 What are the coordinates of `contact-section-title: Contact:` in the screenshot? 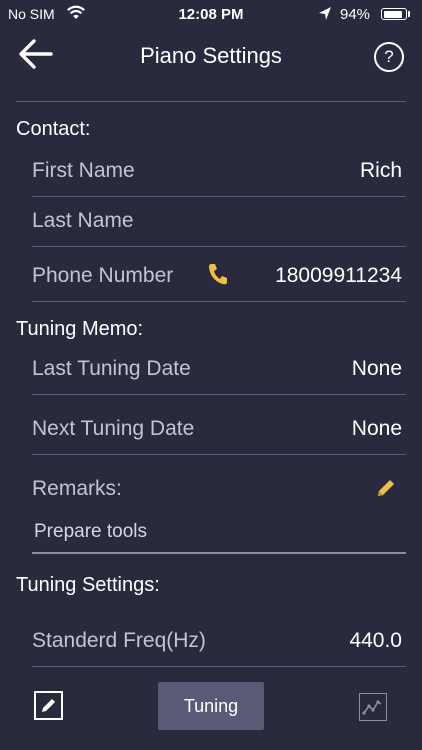 It's located at (53, 129).